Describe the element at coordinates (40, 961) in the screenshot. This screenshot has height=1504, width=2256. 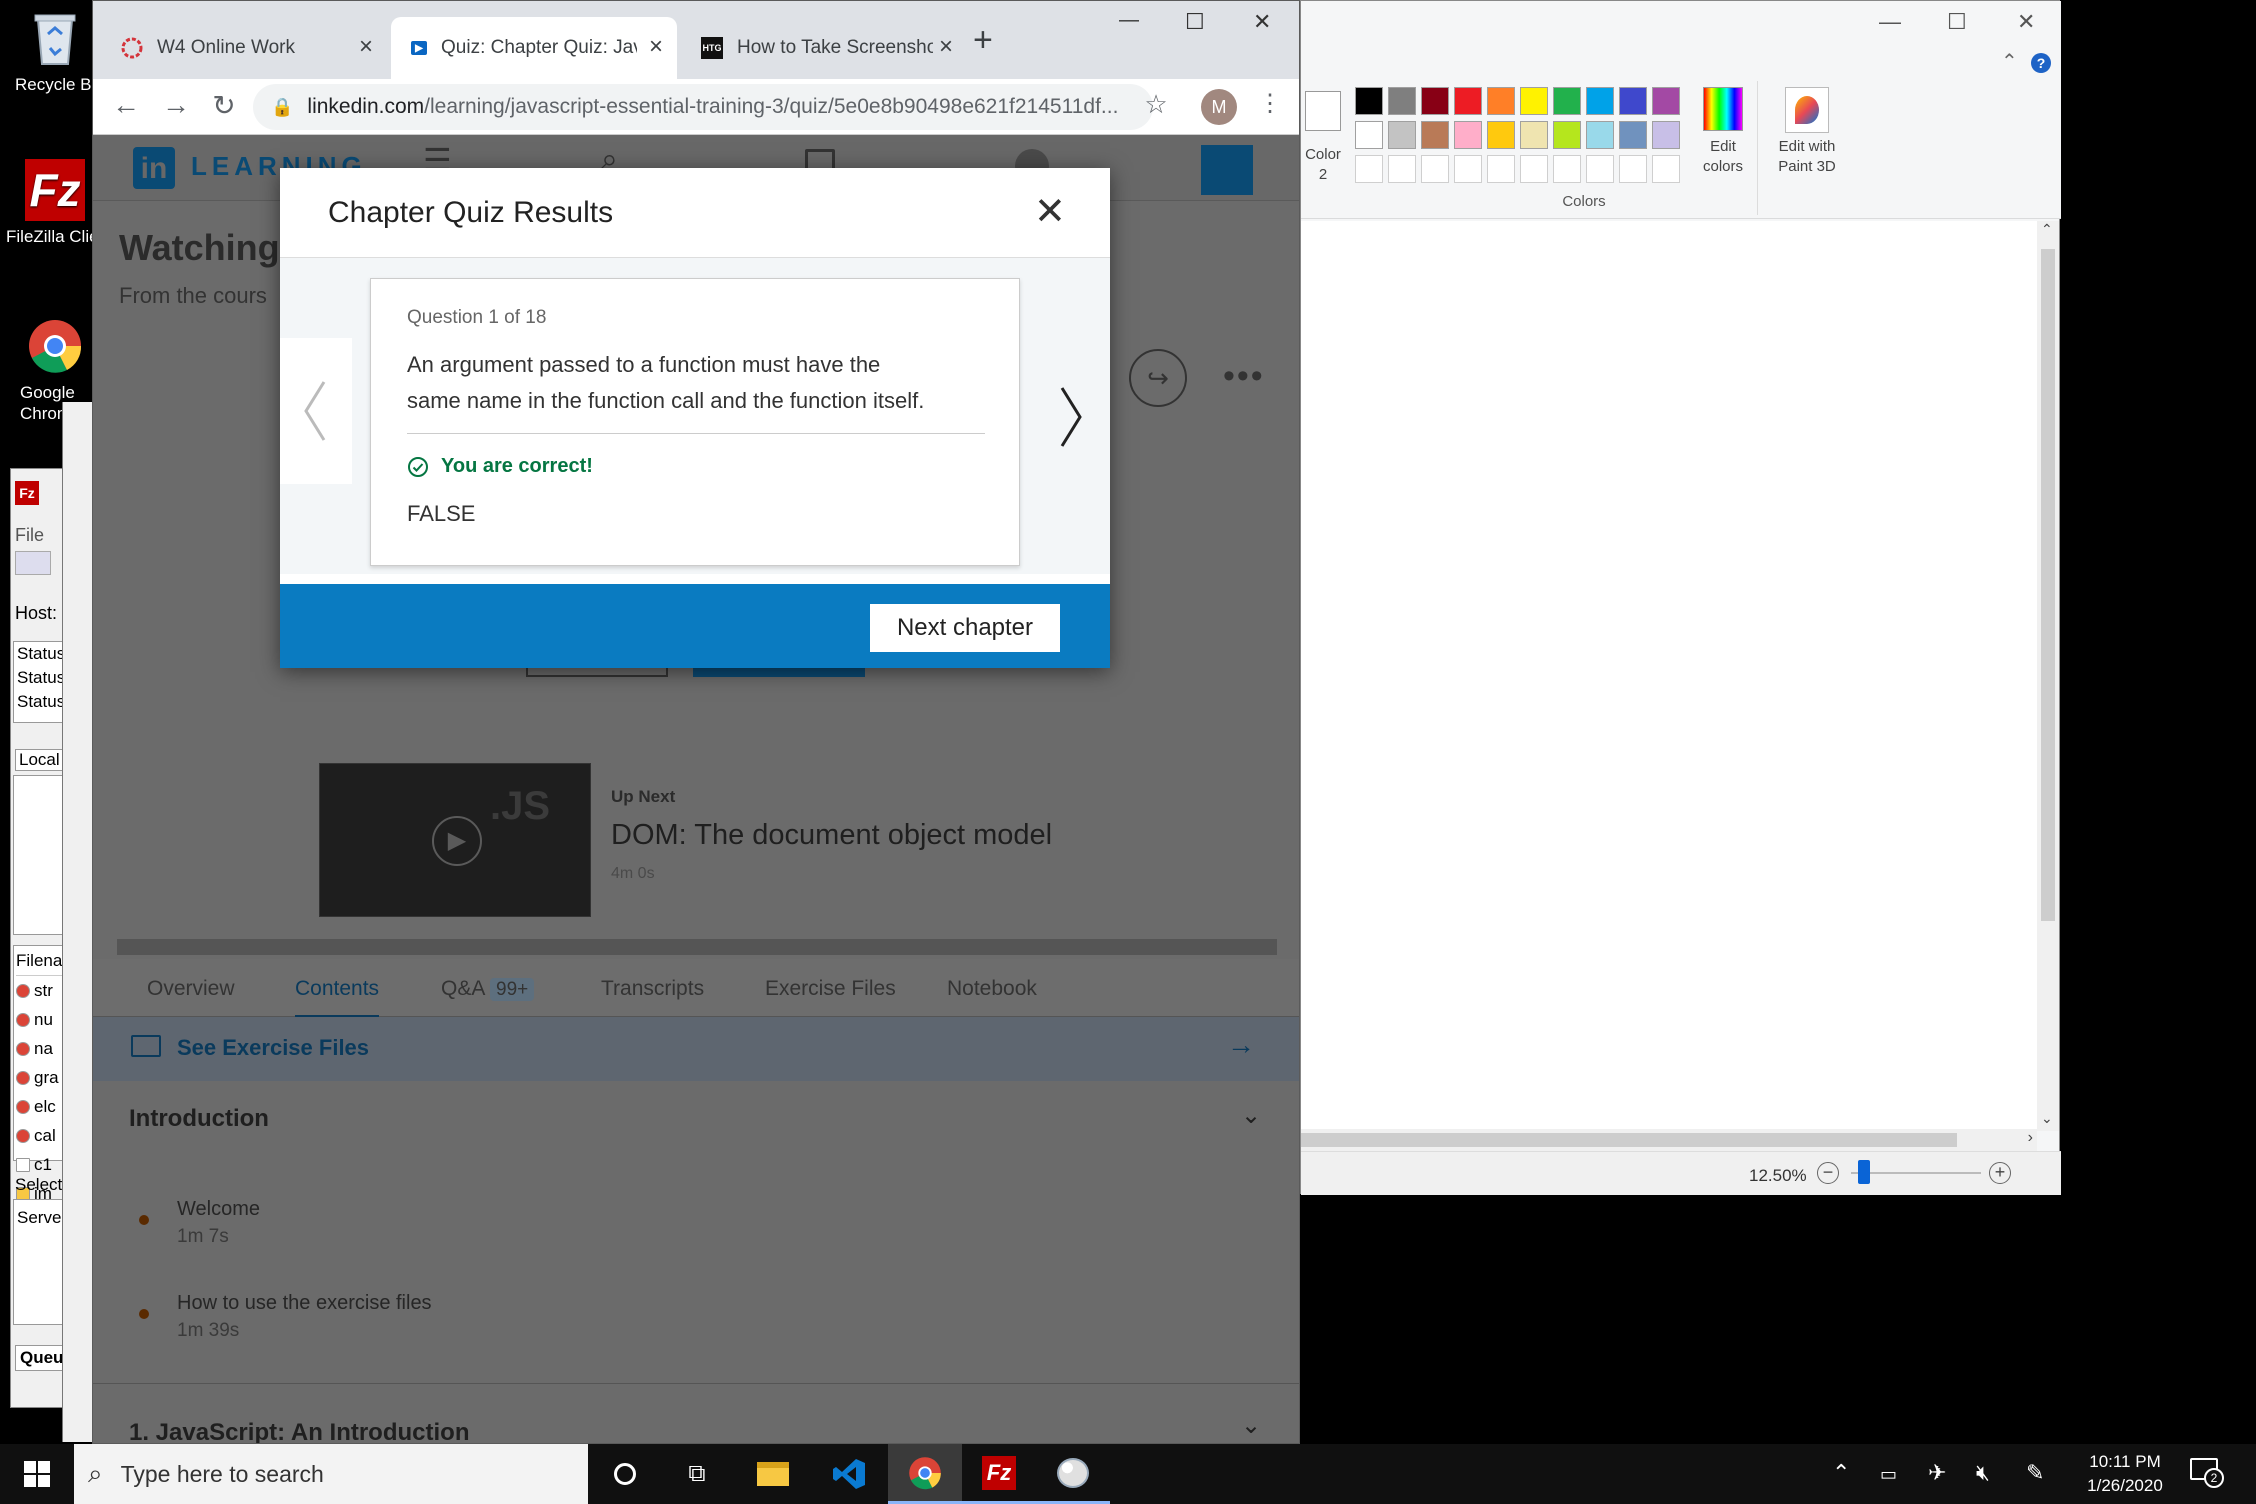
I see `filename-column-header: Filena` at that location.